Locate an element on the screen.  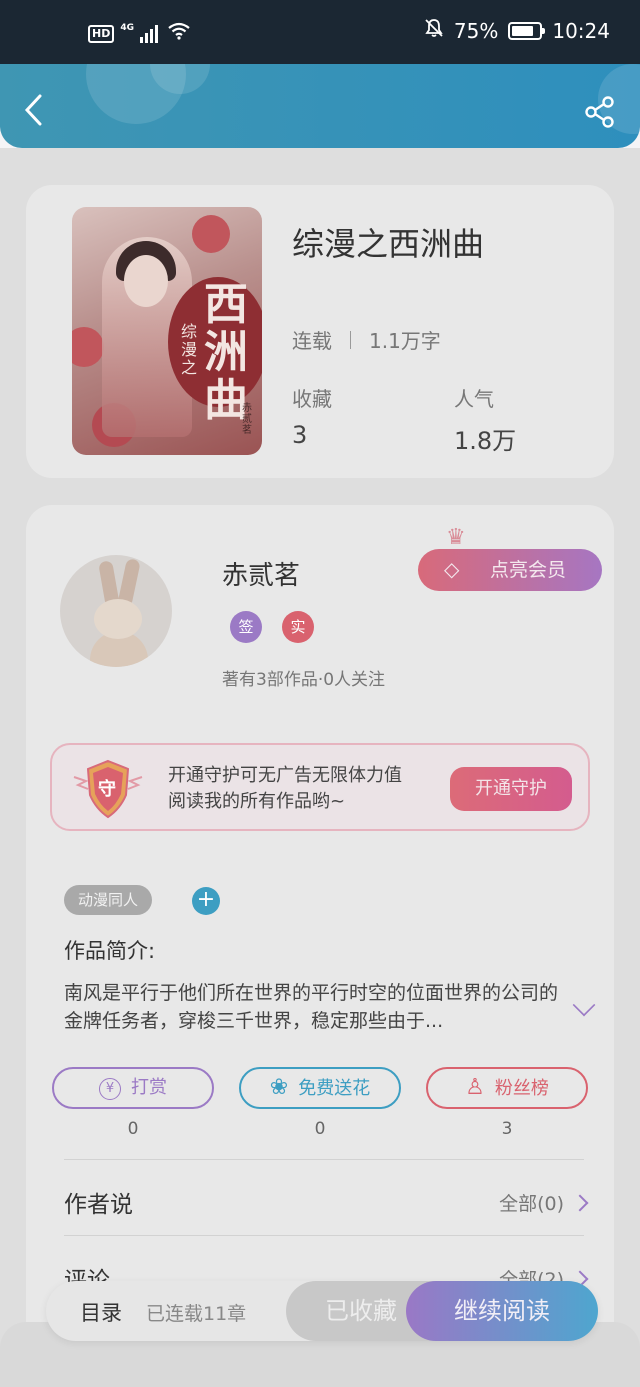
flower-icon: ❀ is located at coordinates (279, 1087).